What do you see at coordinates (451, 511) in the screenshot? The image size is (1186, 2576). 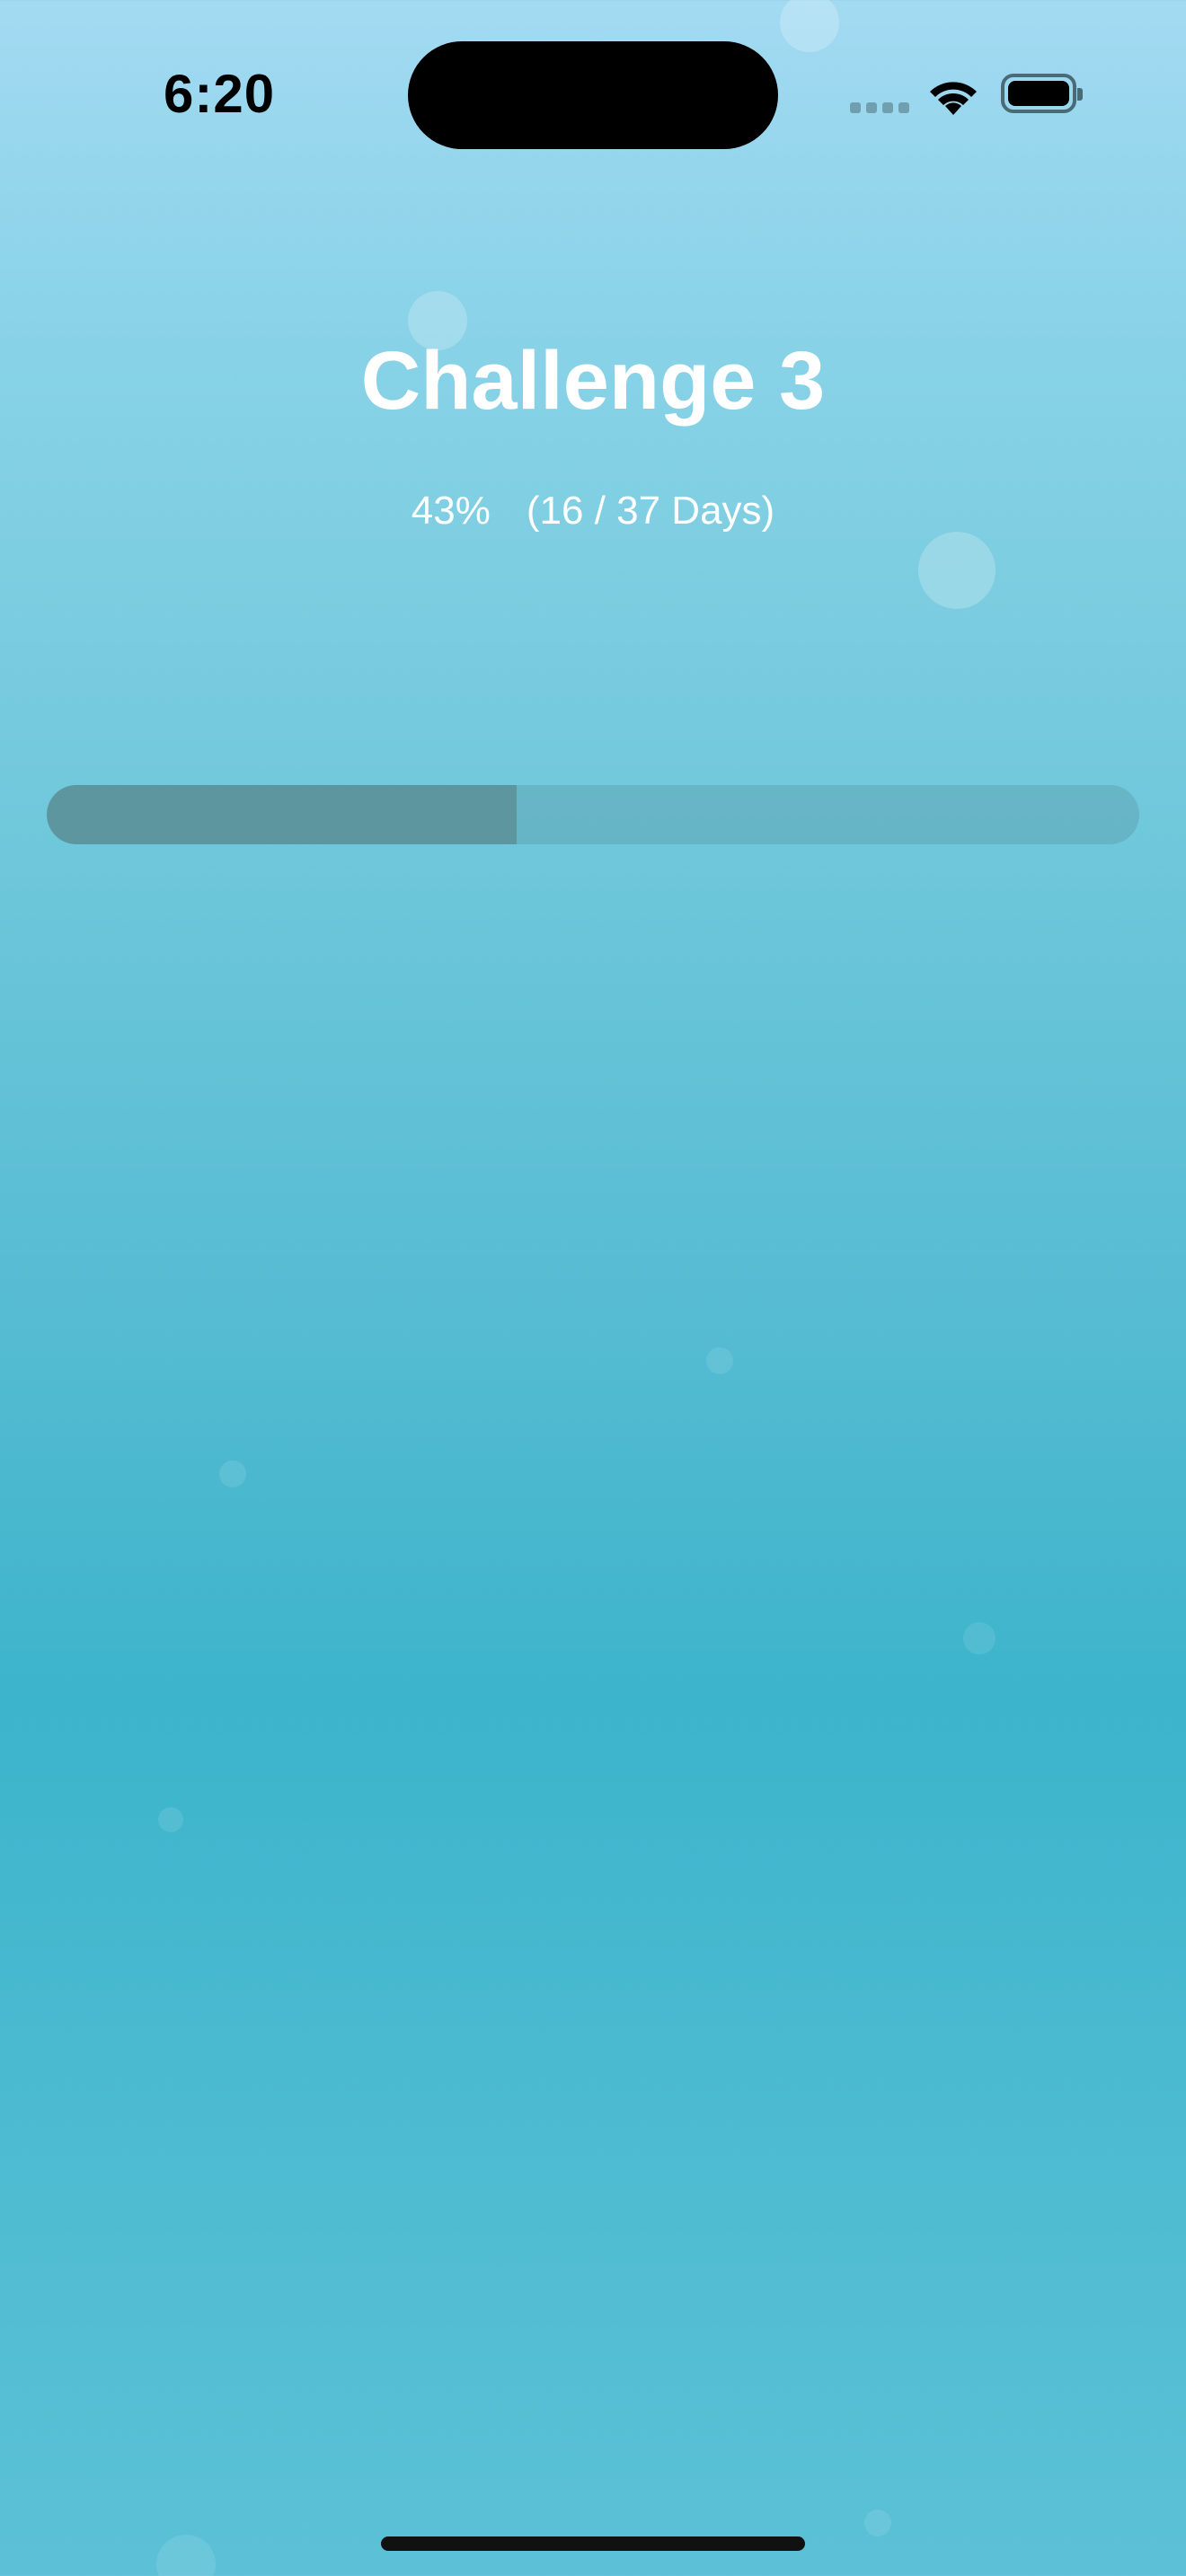 I see `progress-percent: 43%` at bounding box center [451, 511].